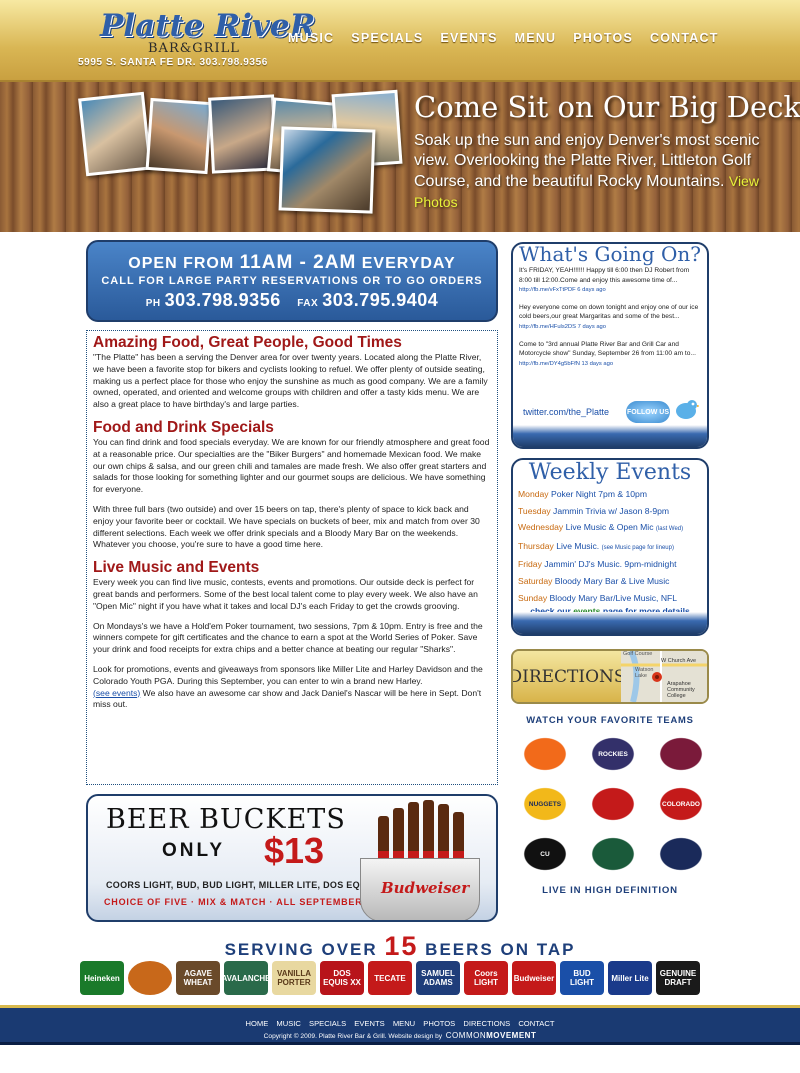  What do you see at coordinates (566, 412) in the screenshot?
I see `twitter-handle-link: twitter.com/the_Platte` at bounding box center [566, 412].